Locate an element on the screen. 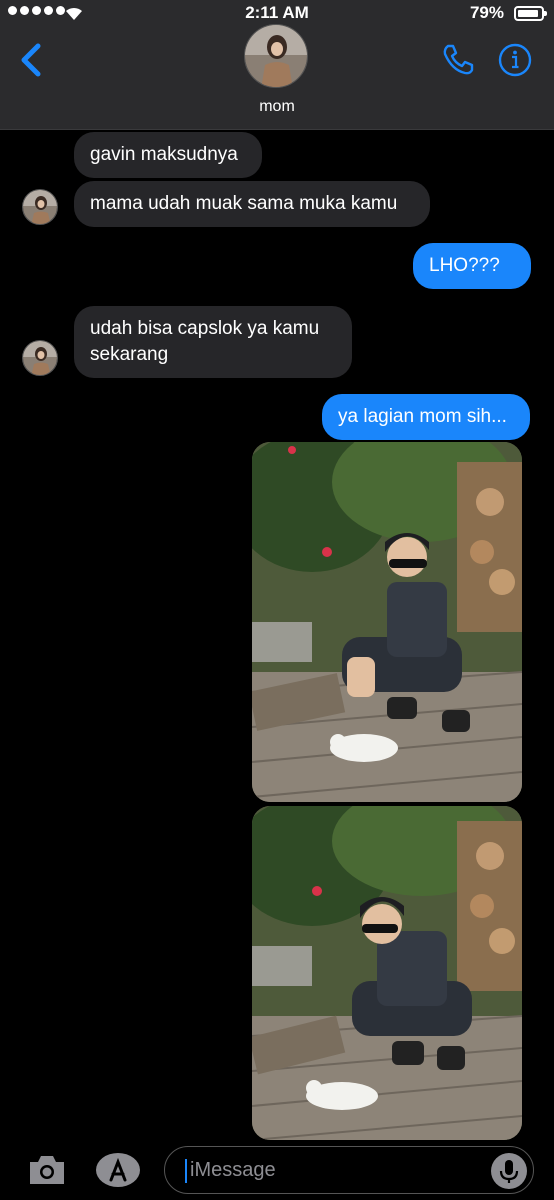 Image resolution: width=554 pixels, height=1200 pixels. message-bubble-incoming: udah bisa capslok ya kamu sekarang is located at coordinates (213, 342).